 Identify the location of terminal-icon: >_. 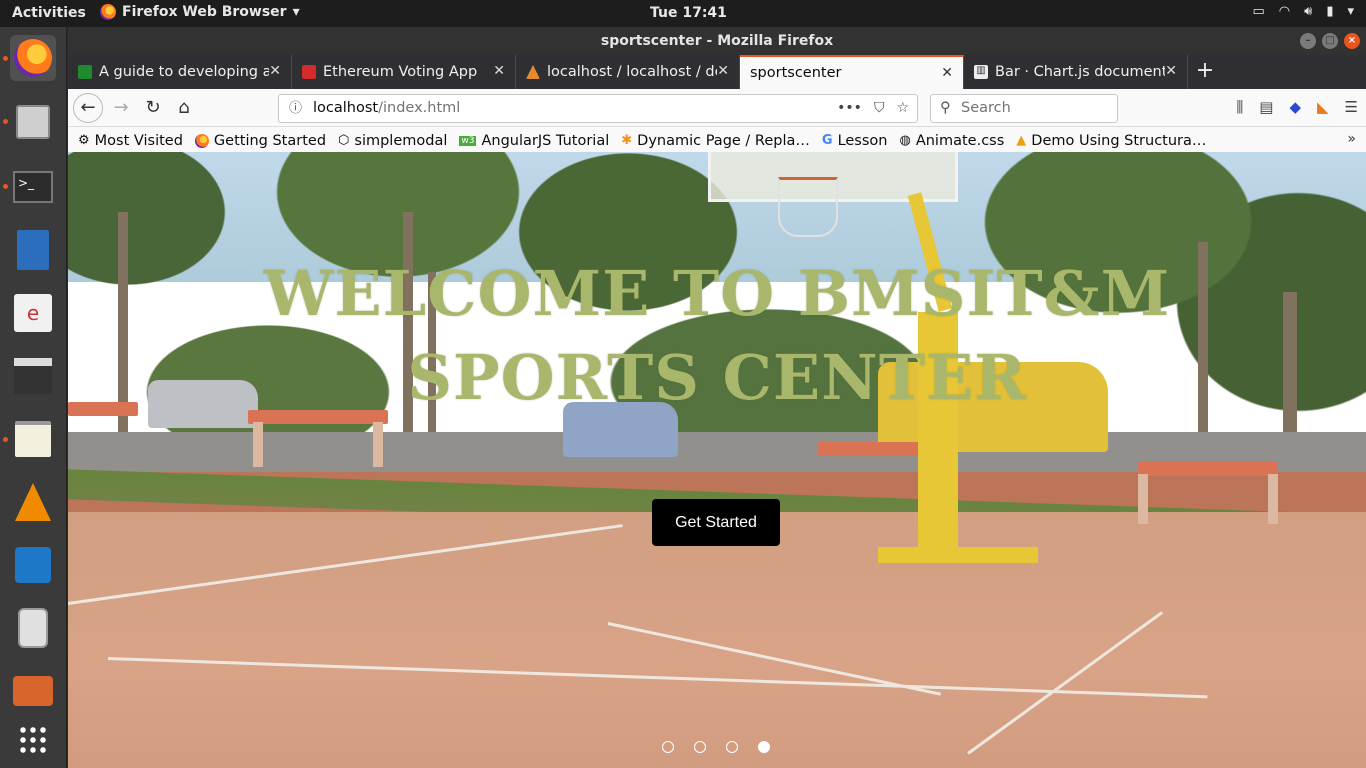
(33, 187).